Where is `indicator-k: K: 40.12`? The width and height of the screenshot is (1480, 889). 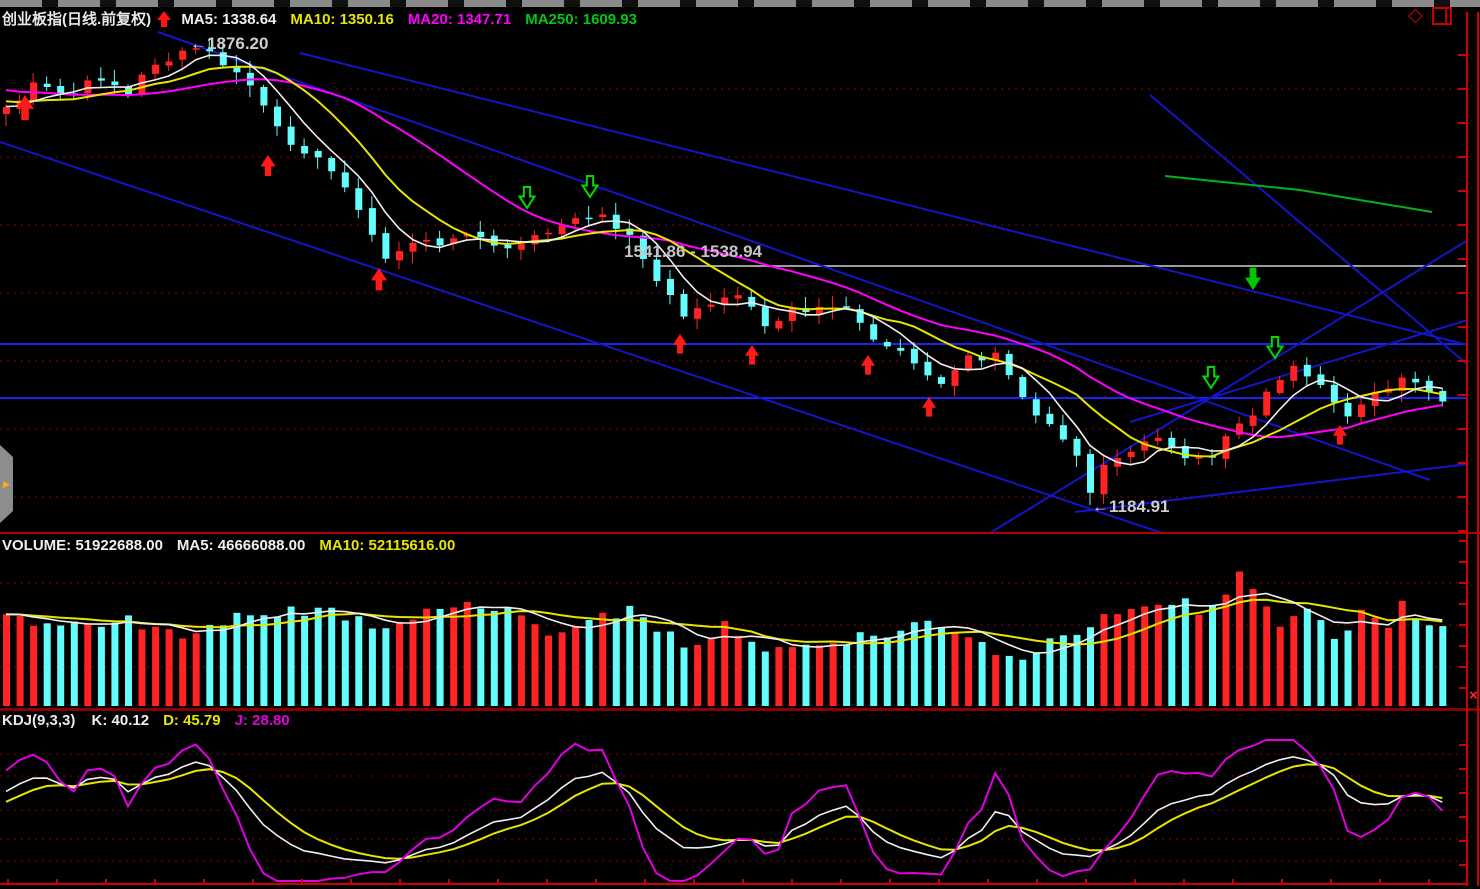 indicator-k: K: 40.12 is located at coordinates (120, 720).